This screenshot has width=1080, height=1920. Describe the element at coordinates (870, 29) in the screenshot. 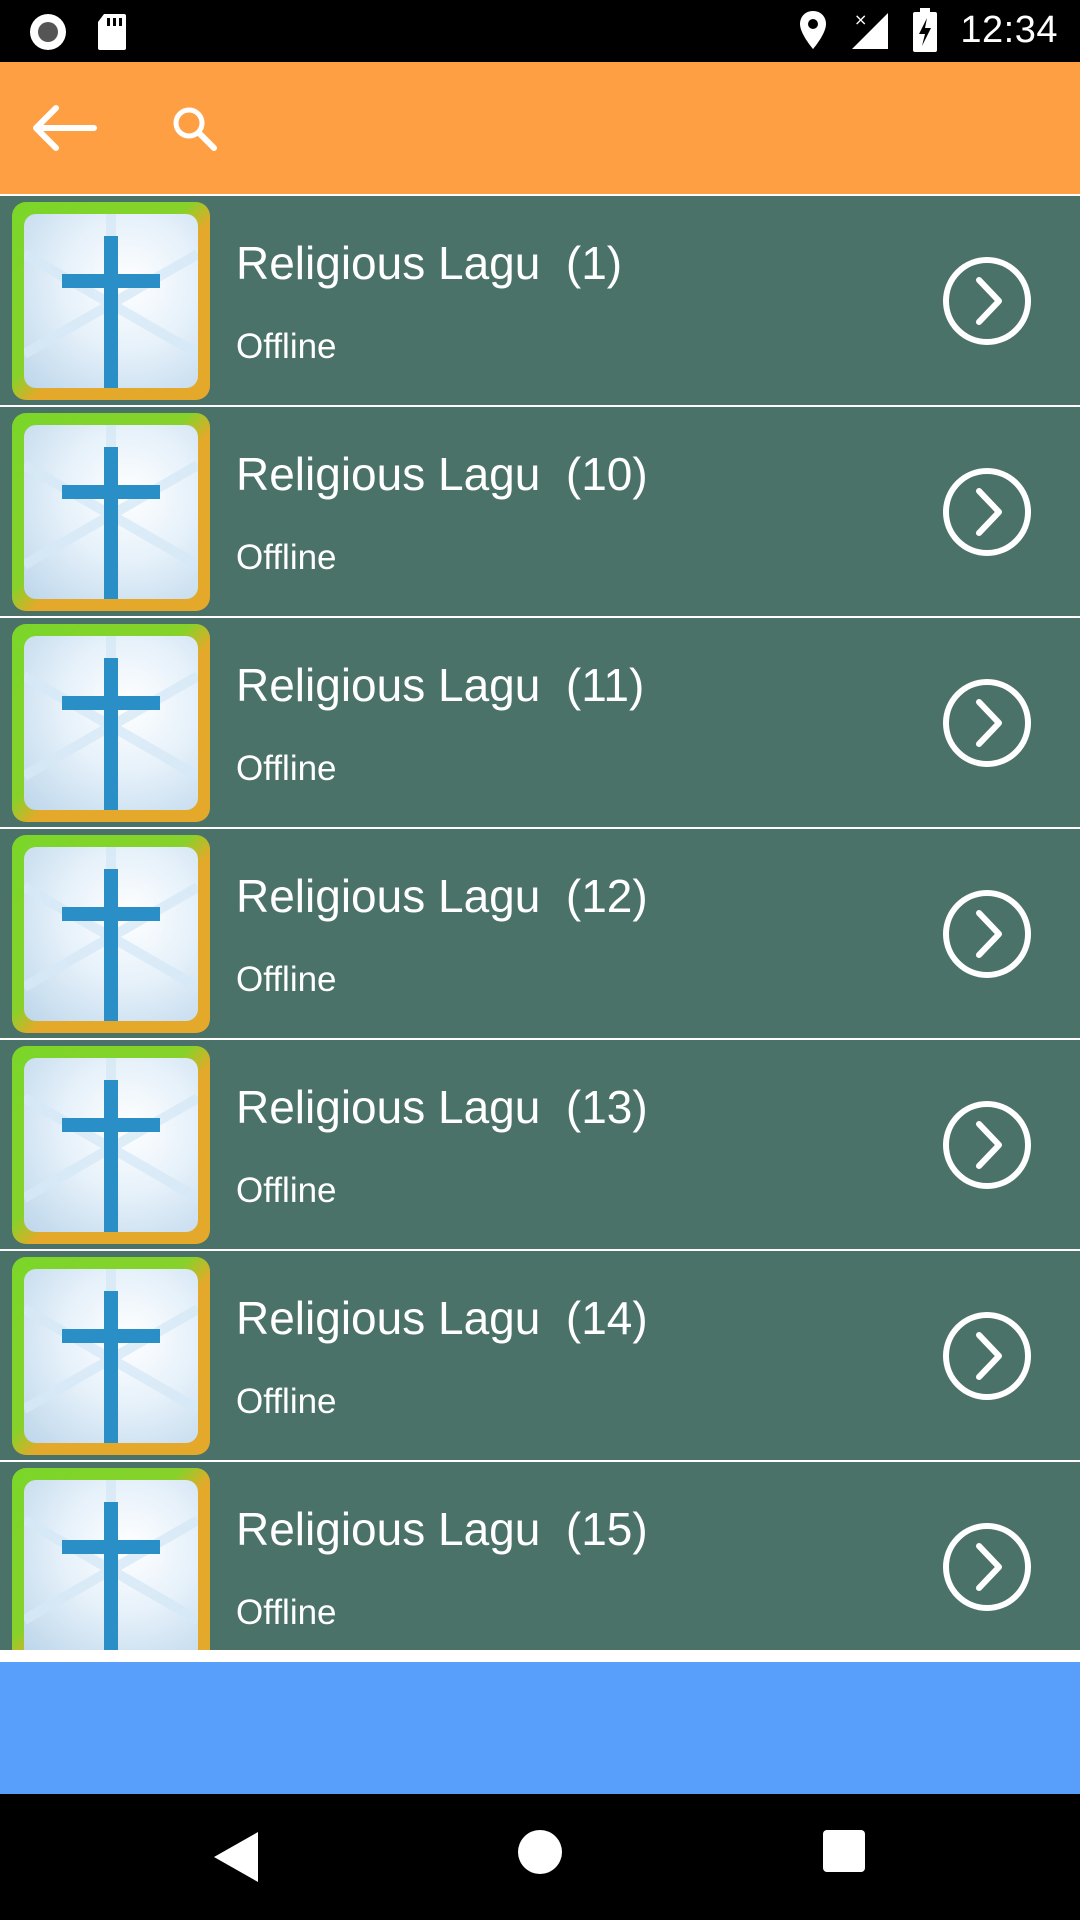

I see `signal-icon: ×` at that location.